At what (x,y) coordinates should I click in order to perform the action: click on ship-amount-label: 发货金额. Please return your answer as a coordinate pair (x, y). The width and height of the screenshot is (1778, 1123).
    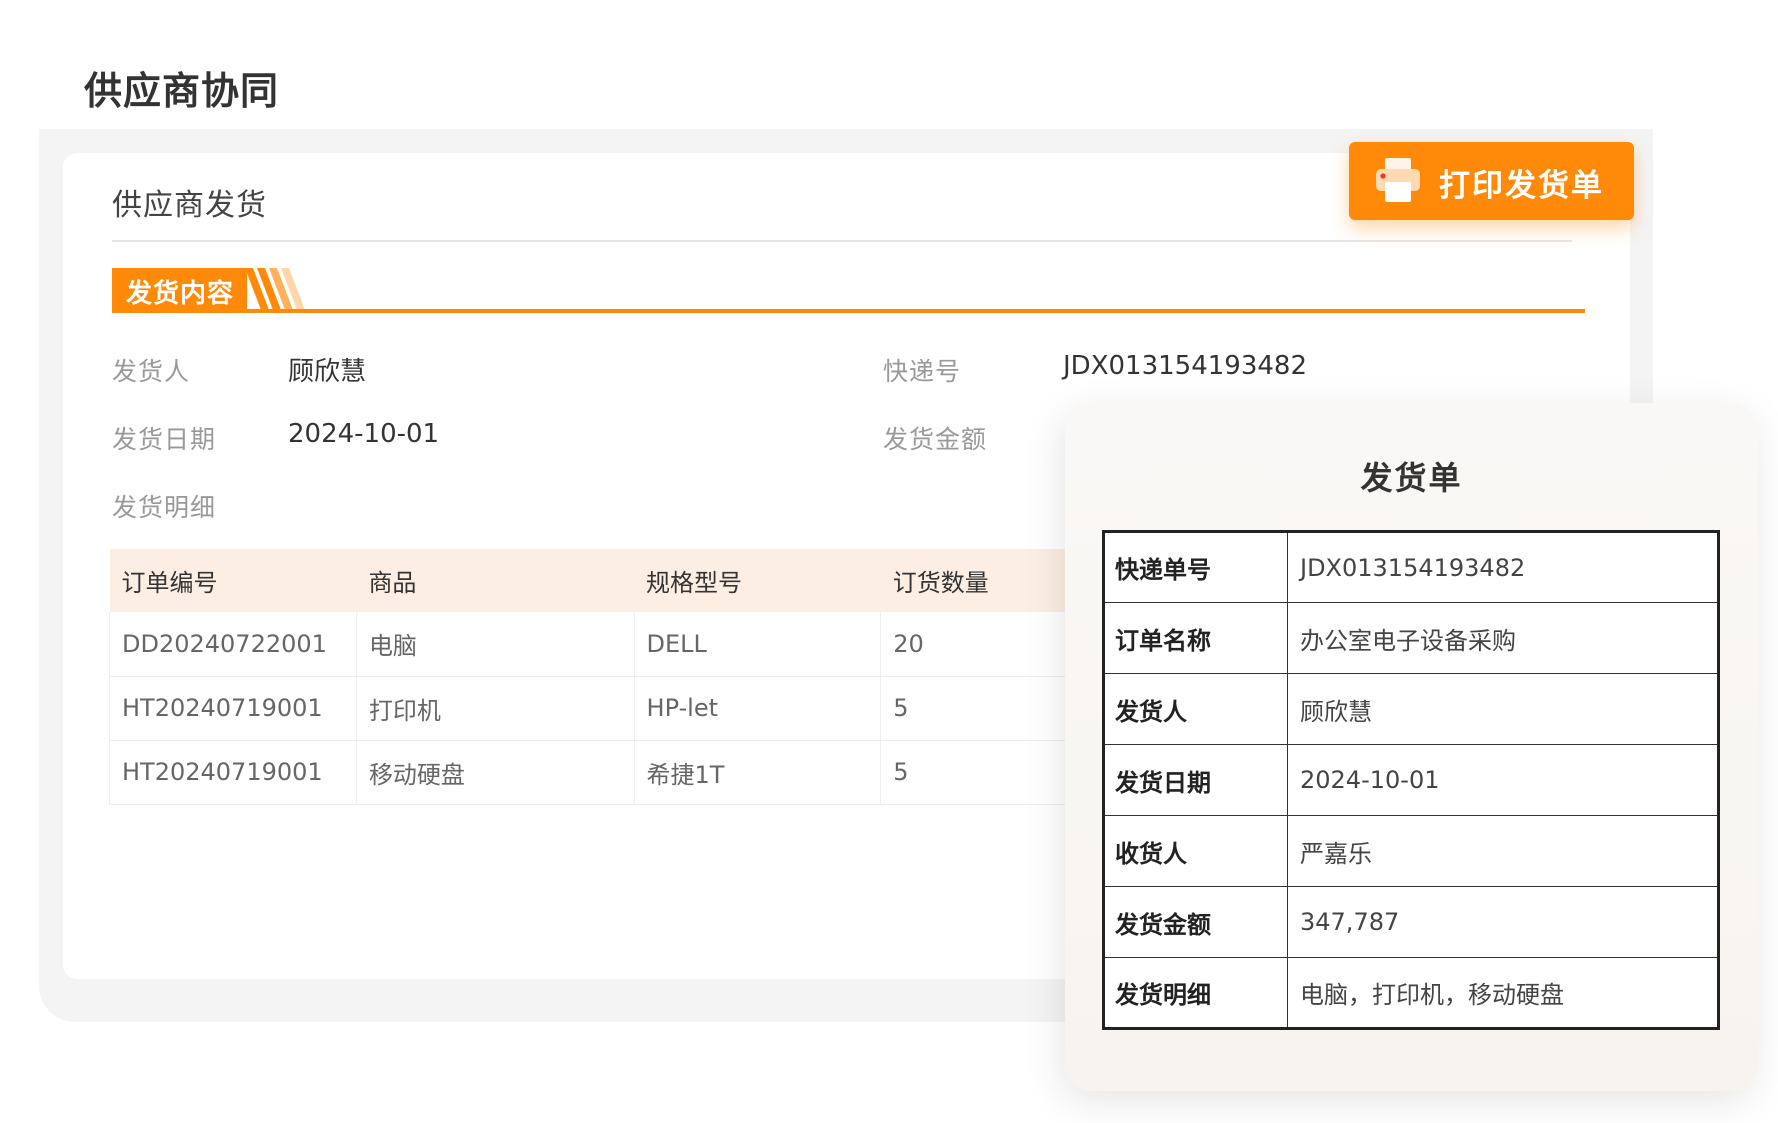
    Looking at the image, I should click on (935, 439).